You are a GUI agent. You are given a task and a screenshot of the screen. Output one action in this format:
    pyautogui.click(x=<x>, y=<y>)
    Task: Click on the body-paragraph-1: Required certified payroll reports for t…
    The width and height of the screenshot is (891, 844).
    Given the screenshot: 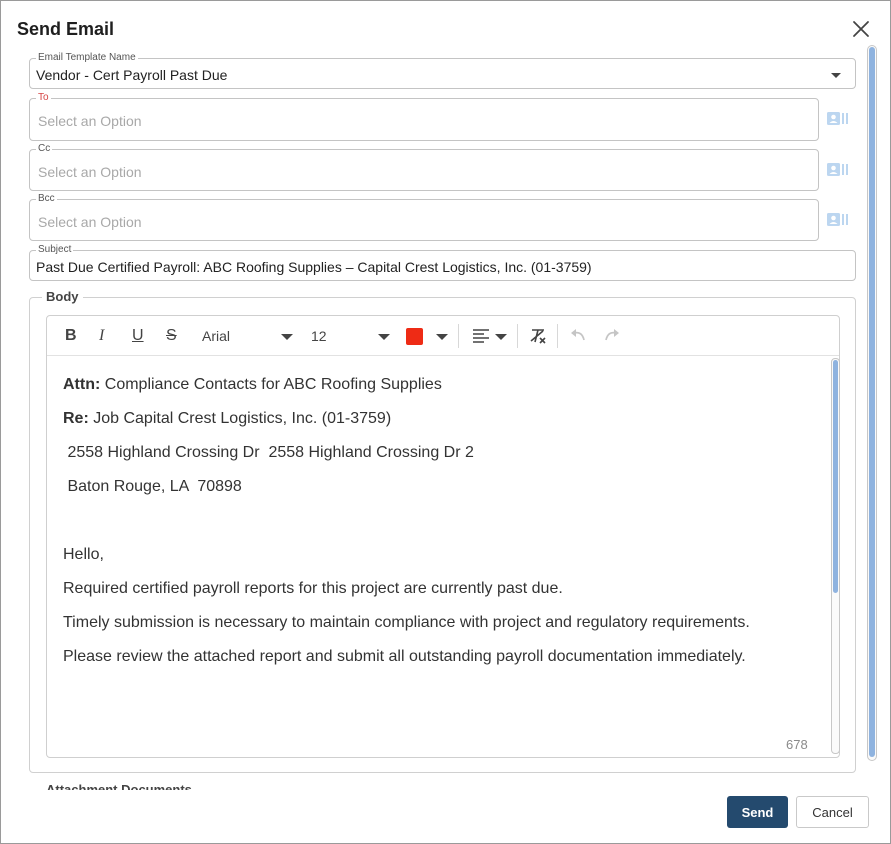 What is the action you would take?
    pyautogui.click(x=313, y=588)
    